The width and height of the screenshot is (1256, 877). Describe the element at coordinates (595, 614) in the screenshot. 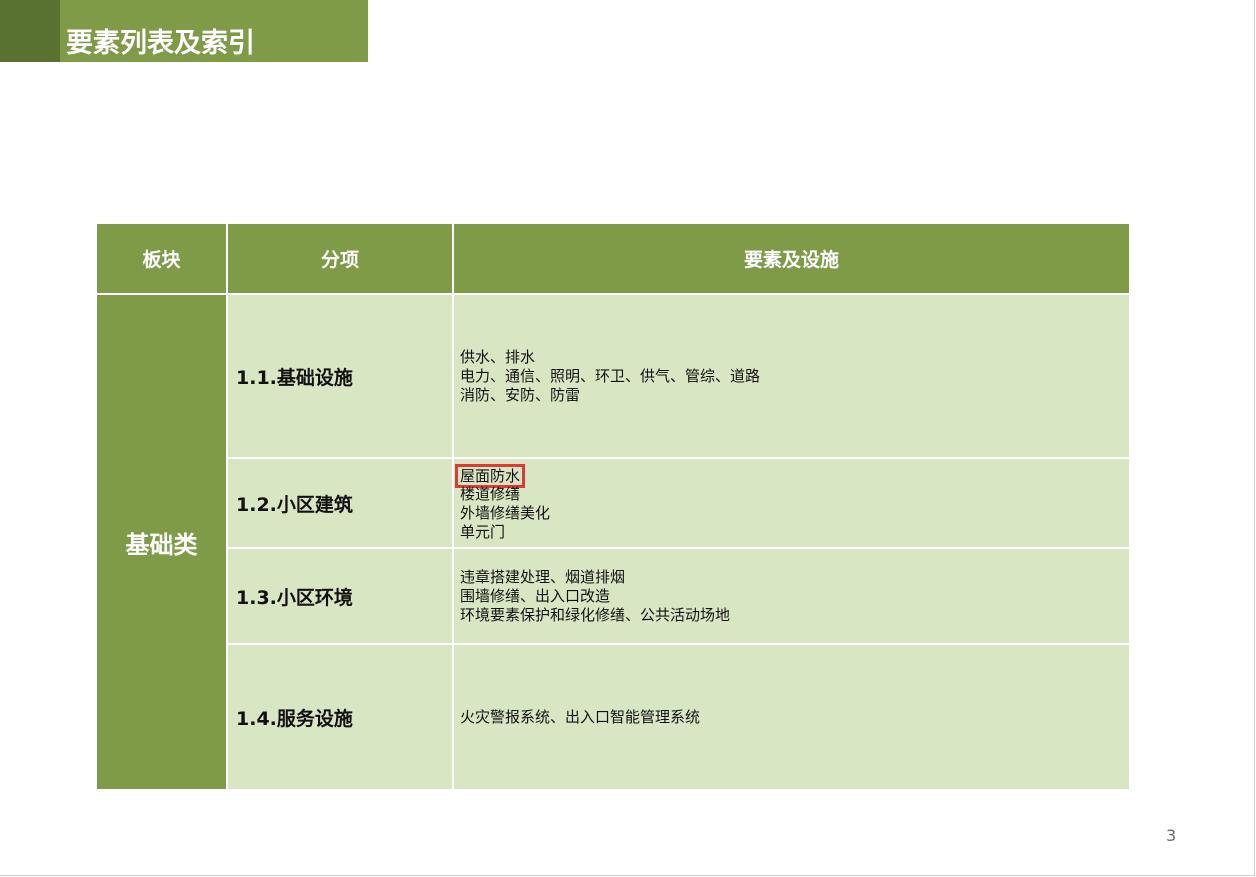

I see `item-line: 环境要素保护和绿化修缮、公共活动场地` at that location.